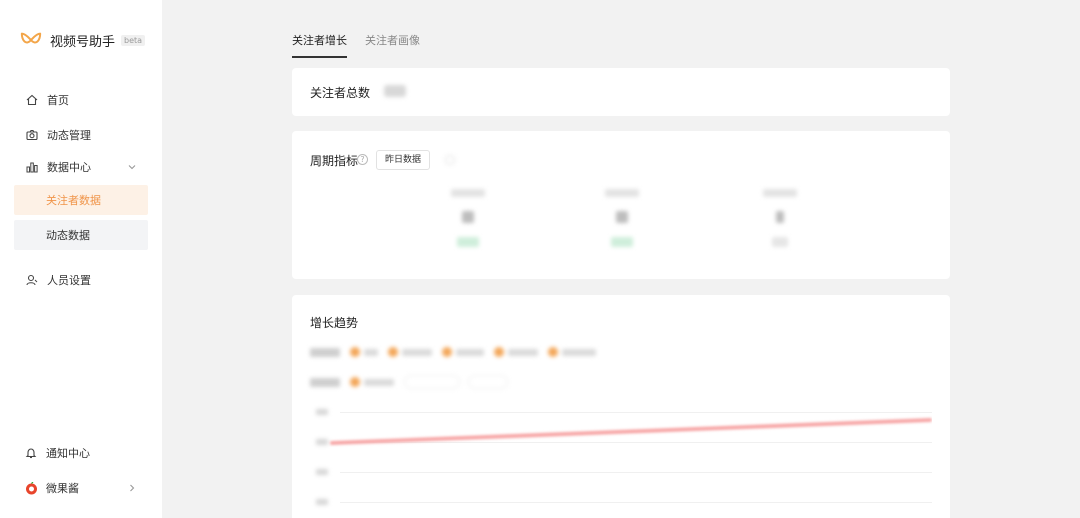 The height and width of the screenshot is (518, 1080). I want to click on sidebar-item-label: 首页, so click(58, 100).